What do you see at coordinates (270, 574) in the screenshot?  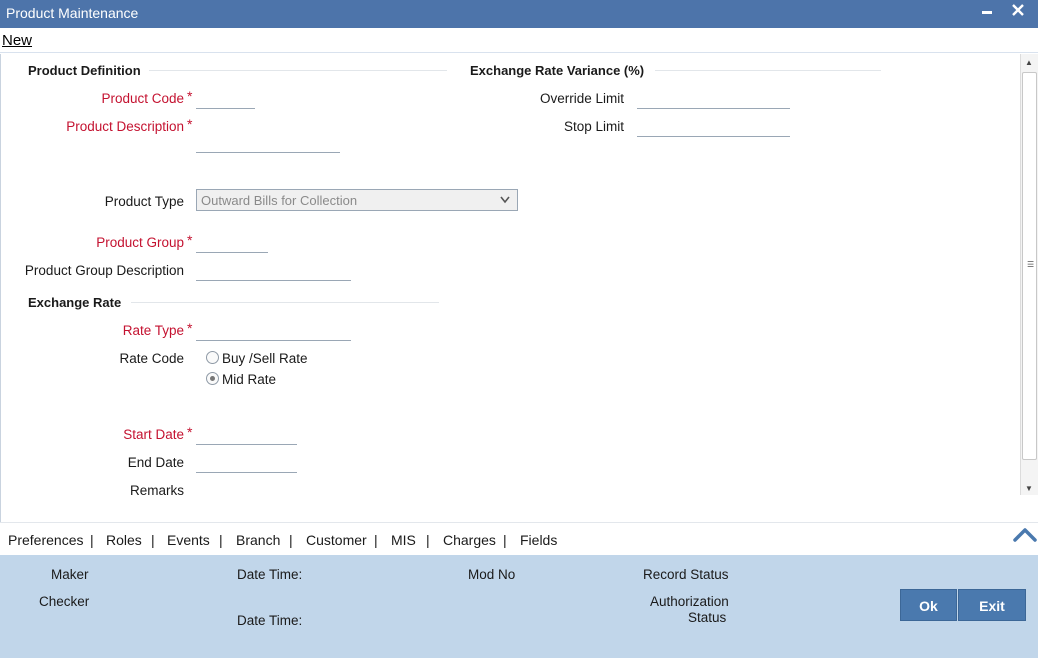 I see `maker-date-time-label: Date Time:` at bounding box center [270, 574].